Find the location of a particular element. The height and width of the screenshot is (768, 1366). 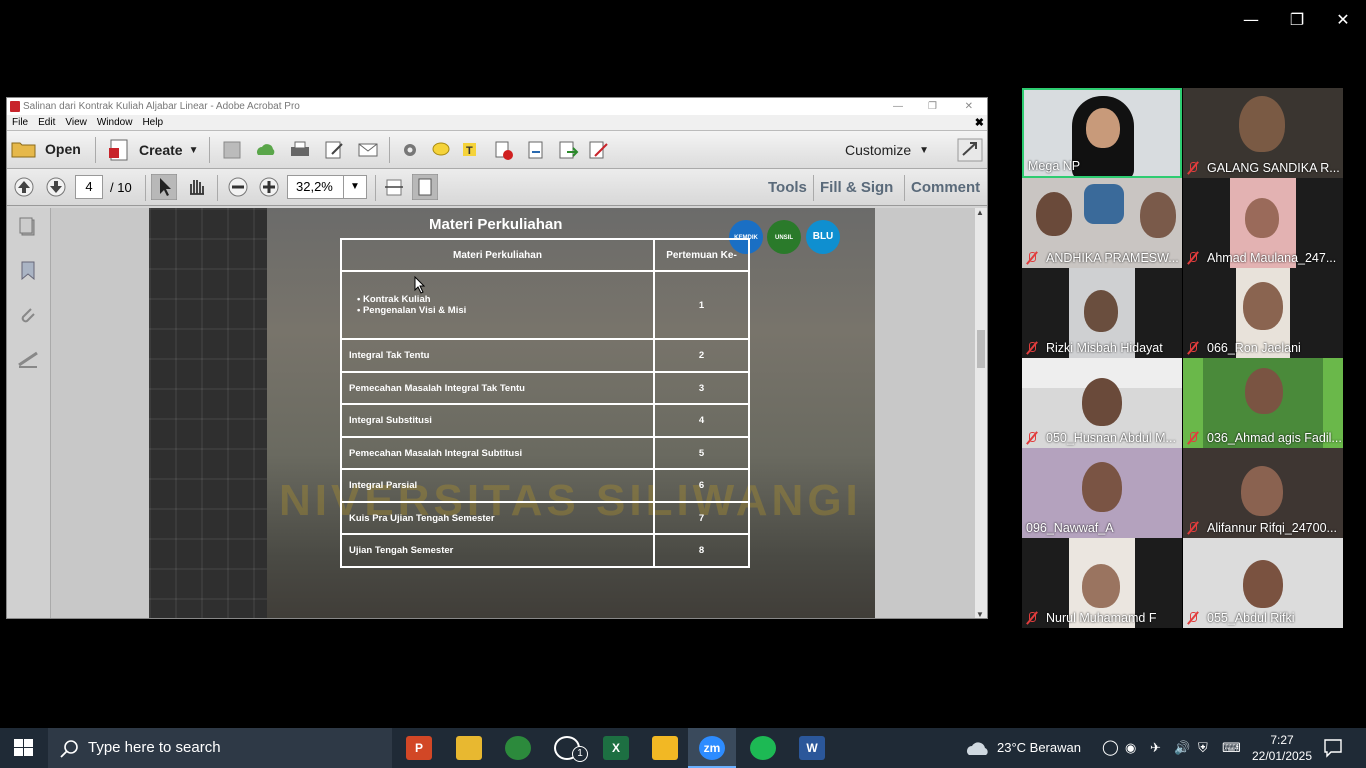

powerpoint-icon: P is located at coordinates (419, 748).